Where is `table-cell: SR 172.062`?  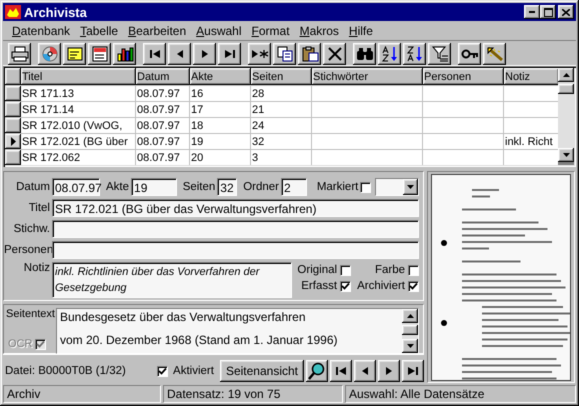 table-cell: SR 172.062 is located at coordinates (51, 158).